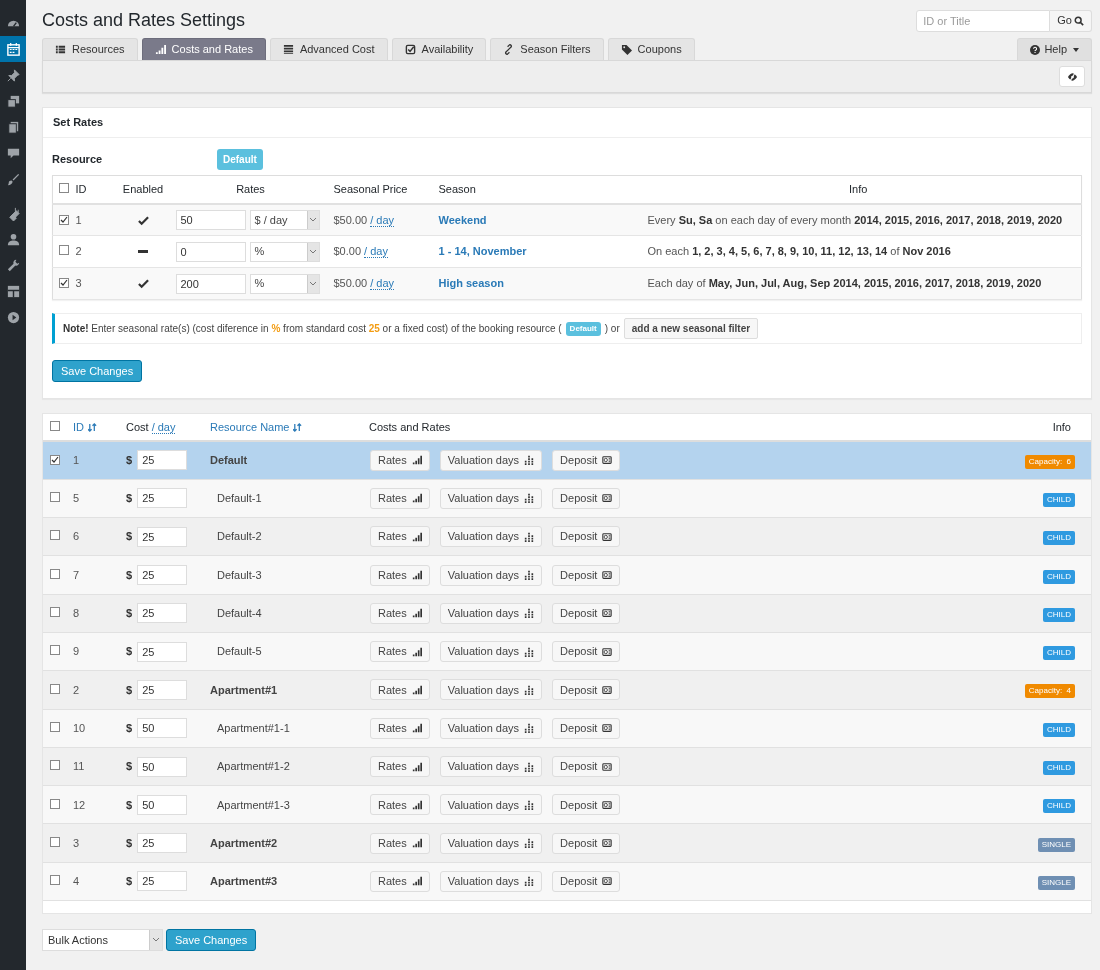 This screenshot has height=970, width=1100. I want to click on rate-field: 50, so click(210, 219).